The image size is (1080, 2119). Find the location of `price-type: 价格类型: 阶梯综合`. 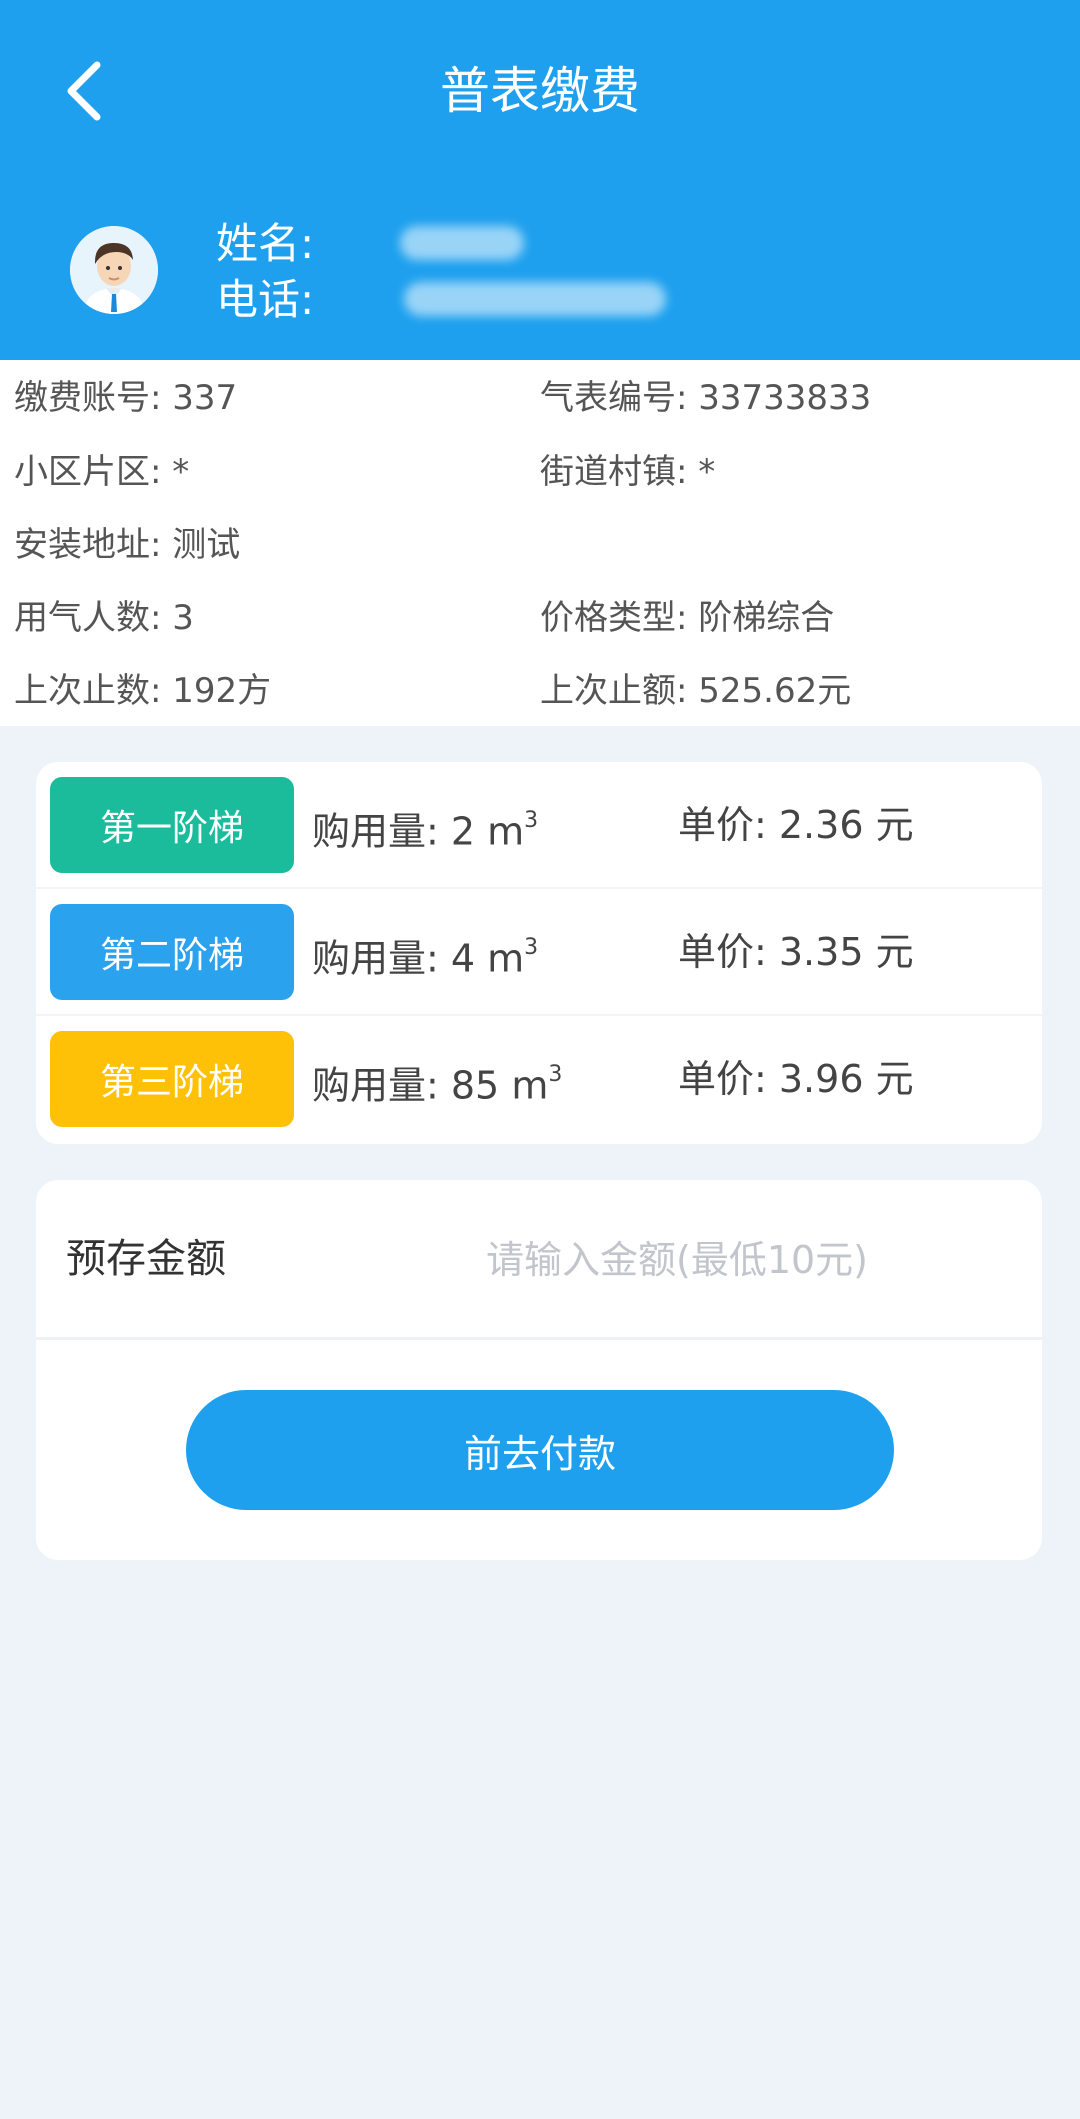

price-type: 价格类型: 阶梯综合 is located at coordinates (687, 618).